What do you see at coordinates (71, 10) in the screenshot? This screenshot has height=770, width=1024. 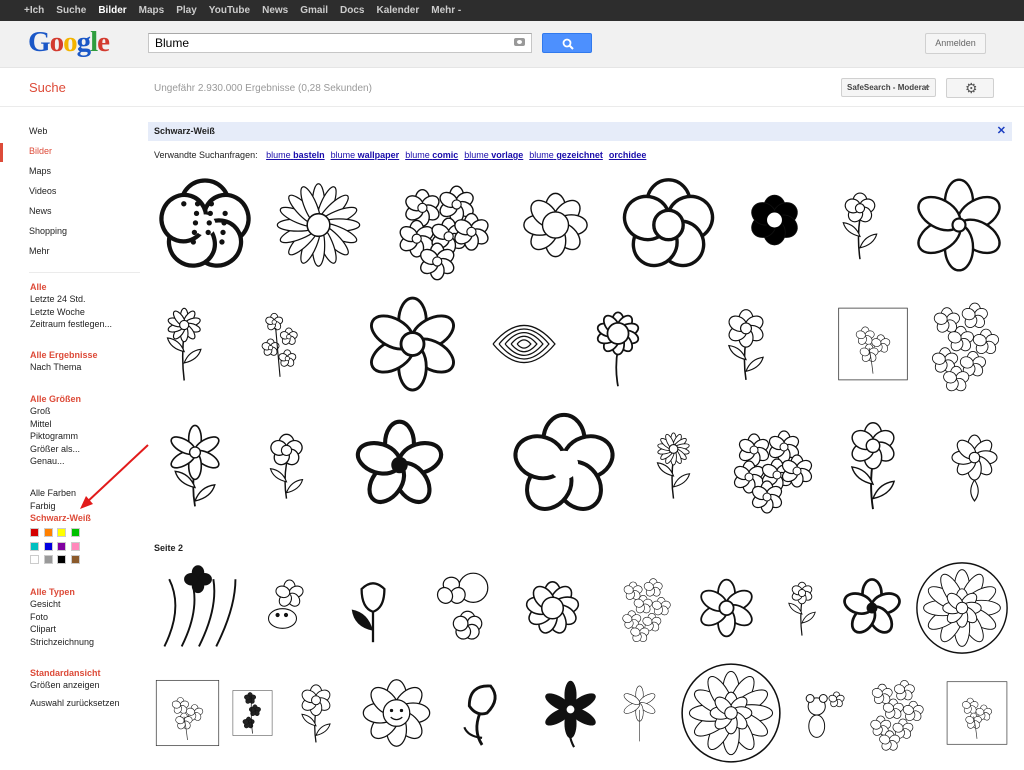 I see `topbar-link: Suche` at bounding box center [71, 10].